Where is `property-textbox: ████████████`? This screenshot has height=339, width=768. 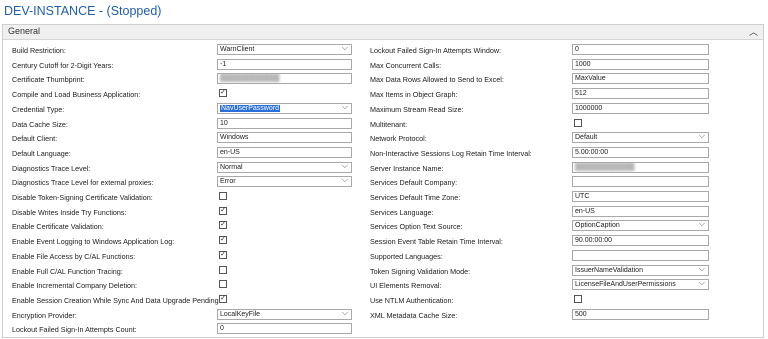
property-textbox: ████████████ is located at coordinates (640, 167).